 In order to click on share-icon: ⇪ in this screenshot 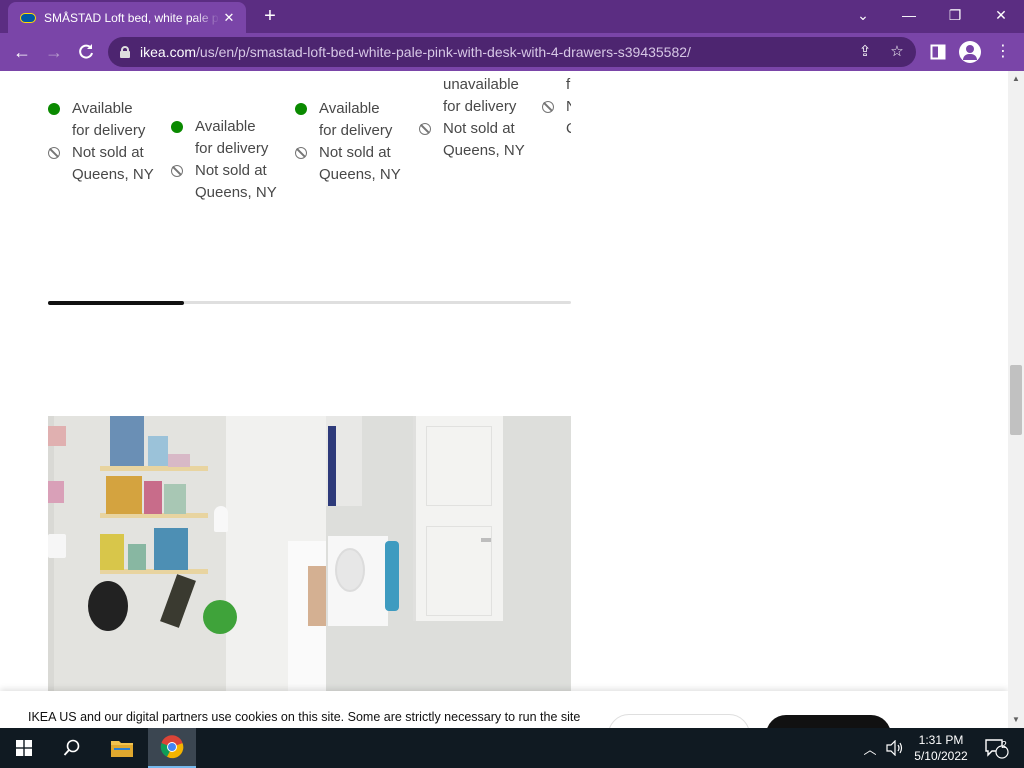, I will do `click(865, 52)`.